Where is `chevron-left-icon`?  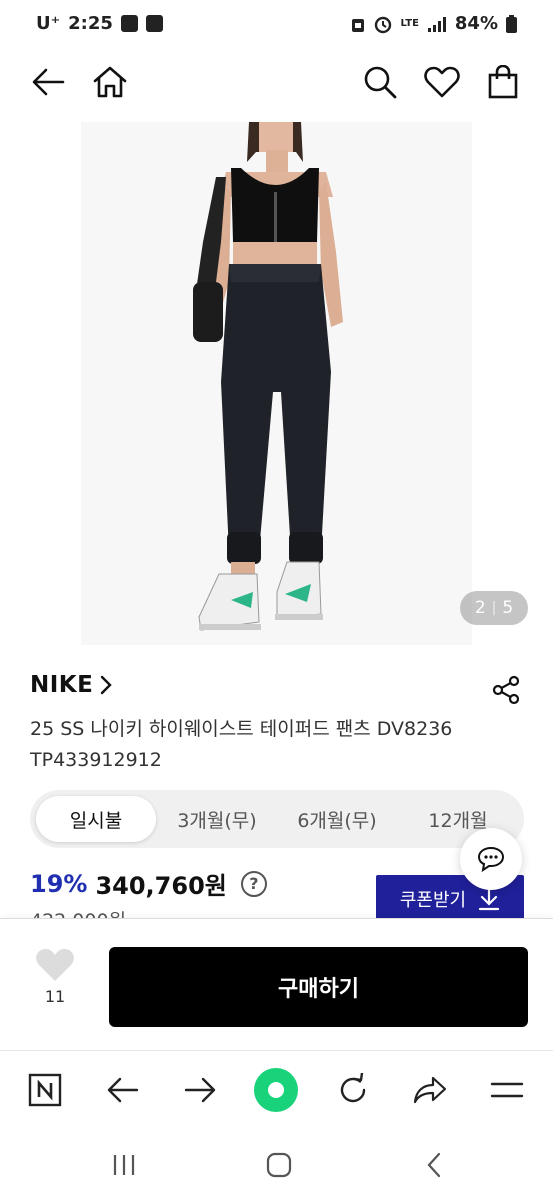
chevron-left-icon is located at coordinates (434, 1165).